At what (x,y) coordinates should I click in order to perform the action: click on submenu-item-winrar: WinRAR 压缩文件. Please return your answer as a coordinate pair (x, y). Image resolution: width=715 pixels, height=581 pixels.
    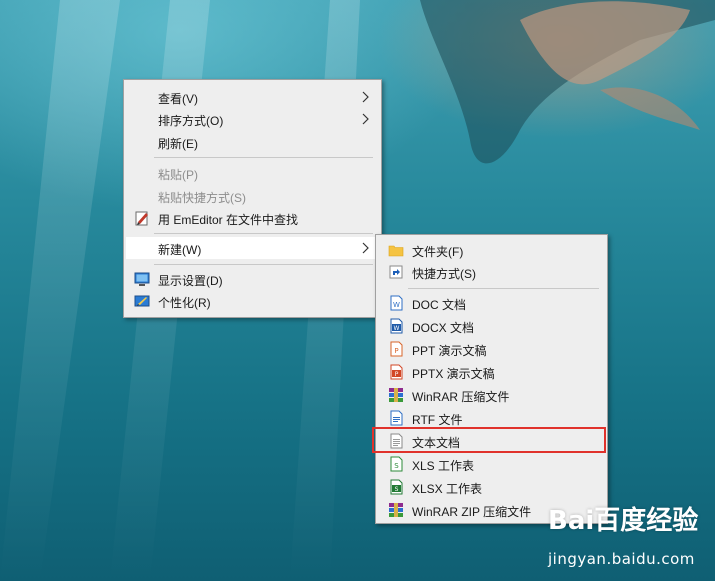
    Looking at the image, I should click on (491, 395).